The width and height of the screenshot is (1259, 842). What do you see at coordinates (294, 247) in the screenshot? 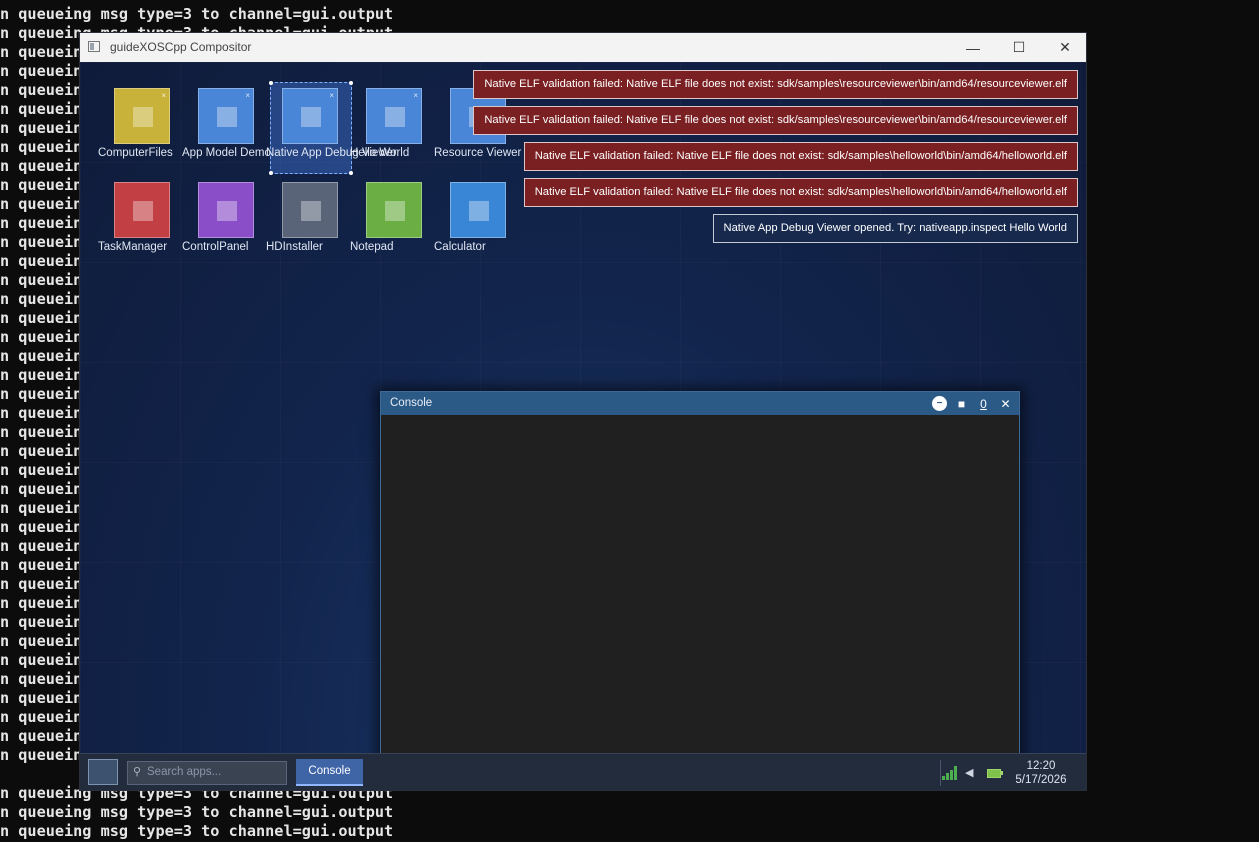
I see `desktop-icon-label: HDInstaller` at bounding box center [294, 247].